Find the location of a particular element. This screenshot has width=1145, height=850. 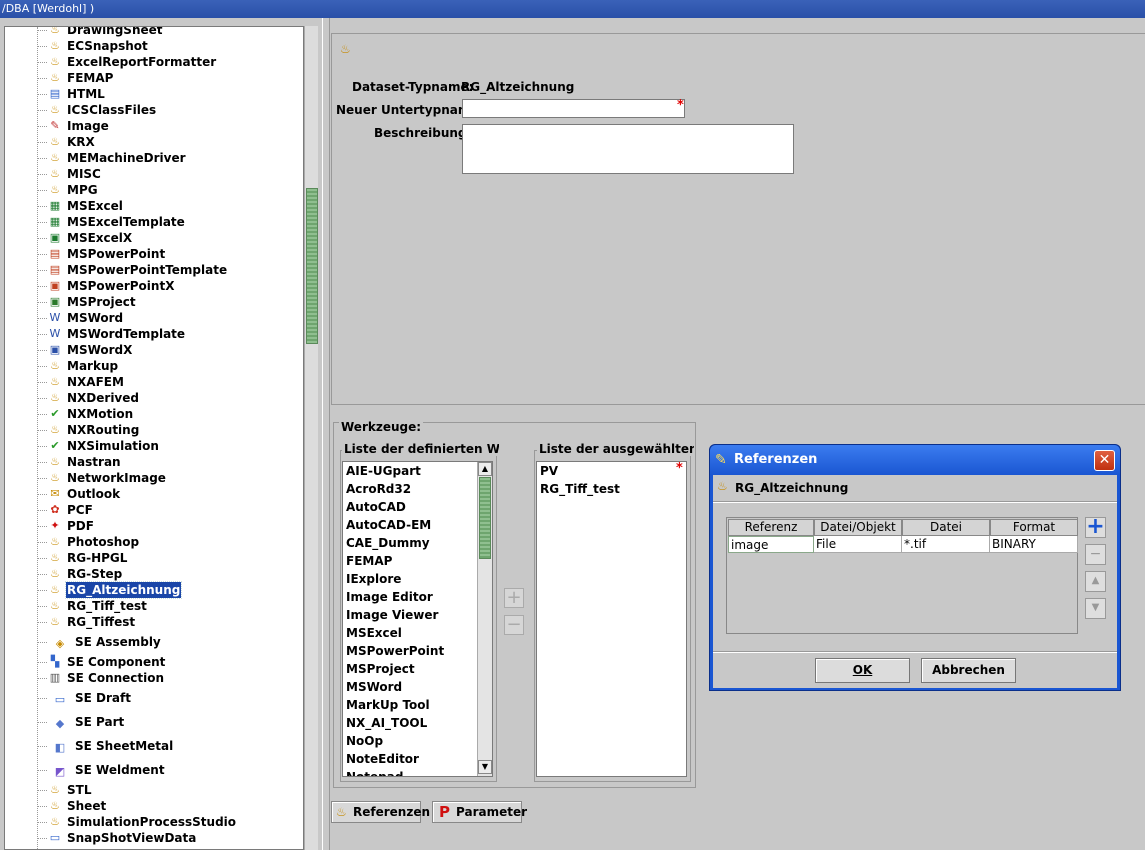

defined-tool-item: AutoCAD is located at coordinates (417, 507).